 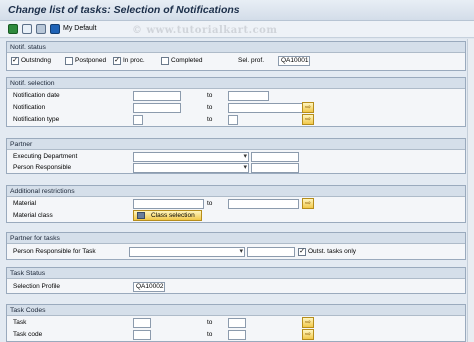 I want to click on outstanding-checkbox: ✓, so click(x=15, y=61).